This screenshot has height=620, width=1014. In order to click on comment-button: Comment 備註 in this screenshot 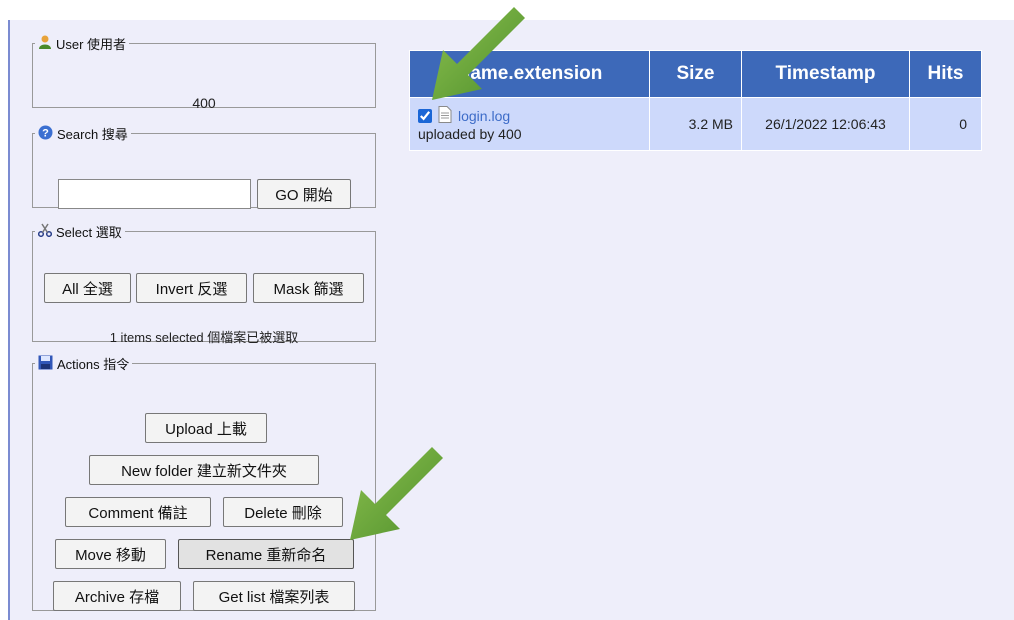, I will do `click(138, 512)`.